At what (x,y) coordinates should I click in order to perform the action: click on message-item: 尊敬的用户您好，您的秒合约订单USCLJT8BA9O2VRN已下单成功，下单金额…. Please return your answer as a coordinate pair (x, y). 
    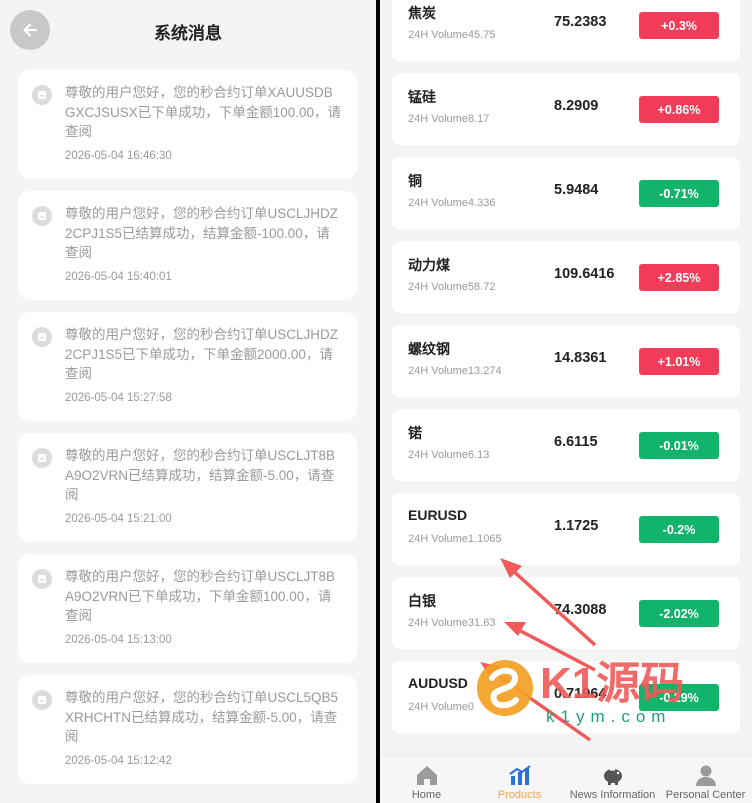
    Looking at the image, I should click on (187, 608).